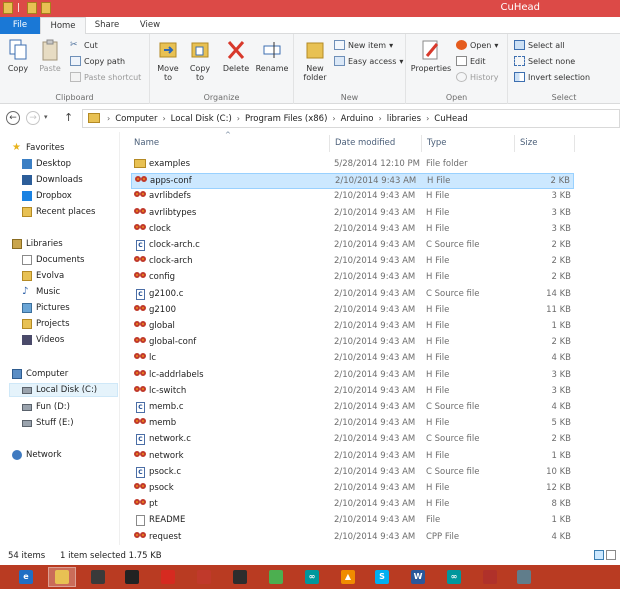 This screenshot has height=589, width=620. I want to click on invert-selection-button: Invert selection, so click(552, 77).